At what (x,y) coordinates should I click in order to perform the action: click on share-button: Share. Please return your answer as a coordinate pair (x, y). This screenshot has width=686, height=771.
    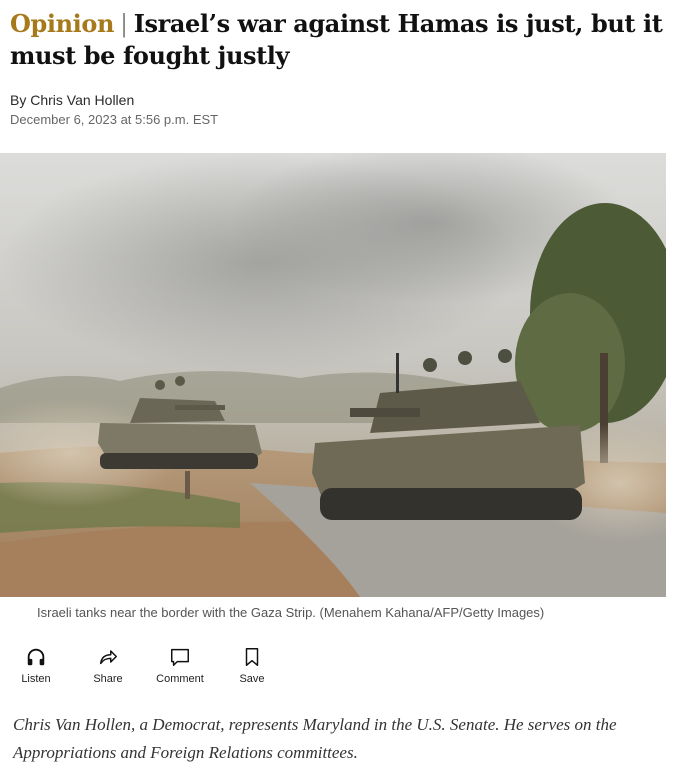
    Looking at the image, I should click on (108, 669).